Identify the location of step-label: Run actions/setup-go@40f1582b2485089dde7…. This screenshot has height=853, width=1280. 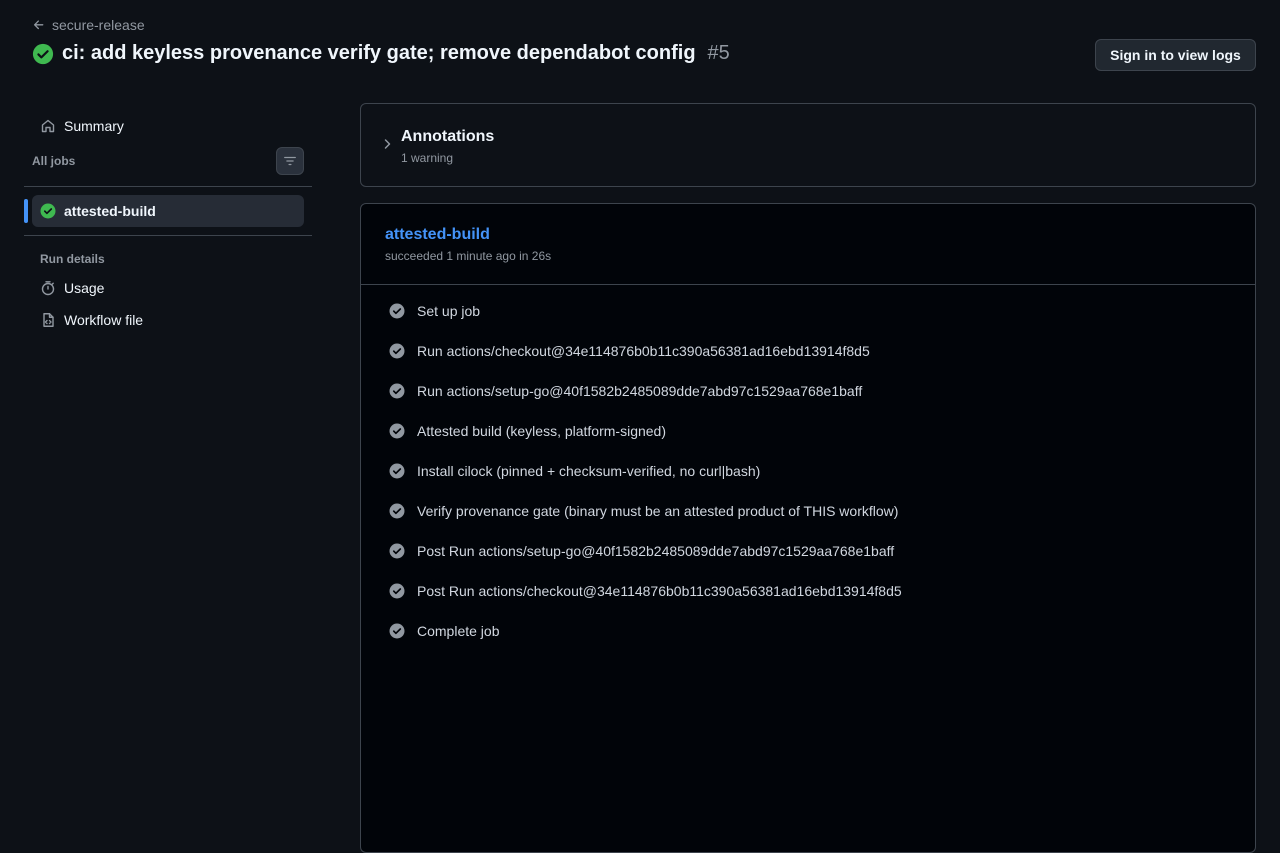
(640, 391).